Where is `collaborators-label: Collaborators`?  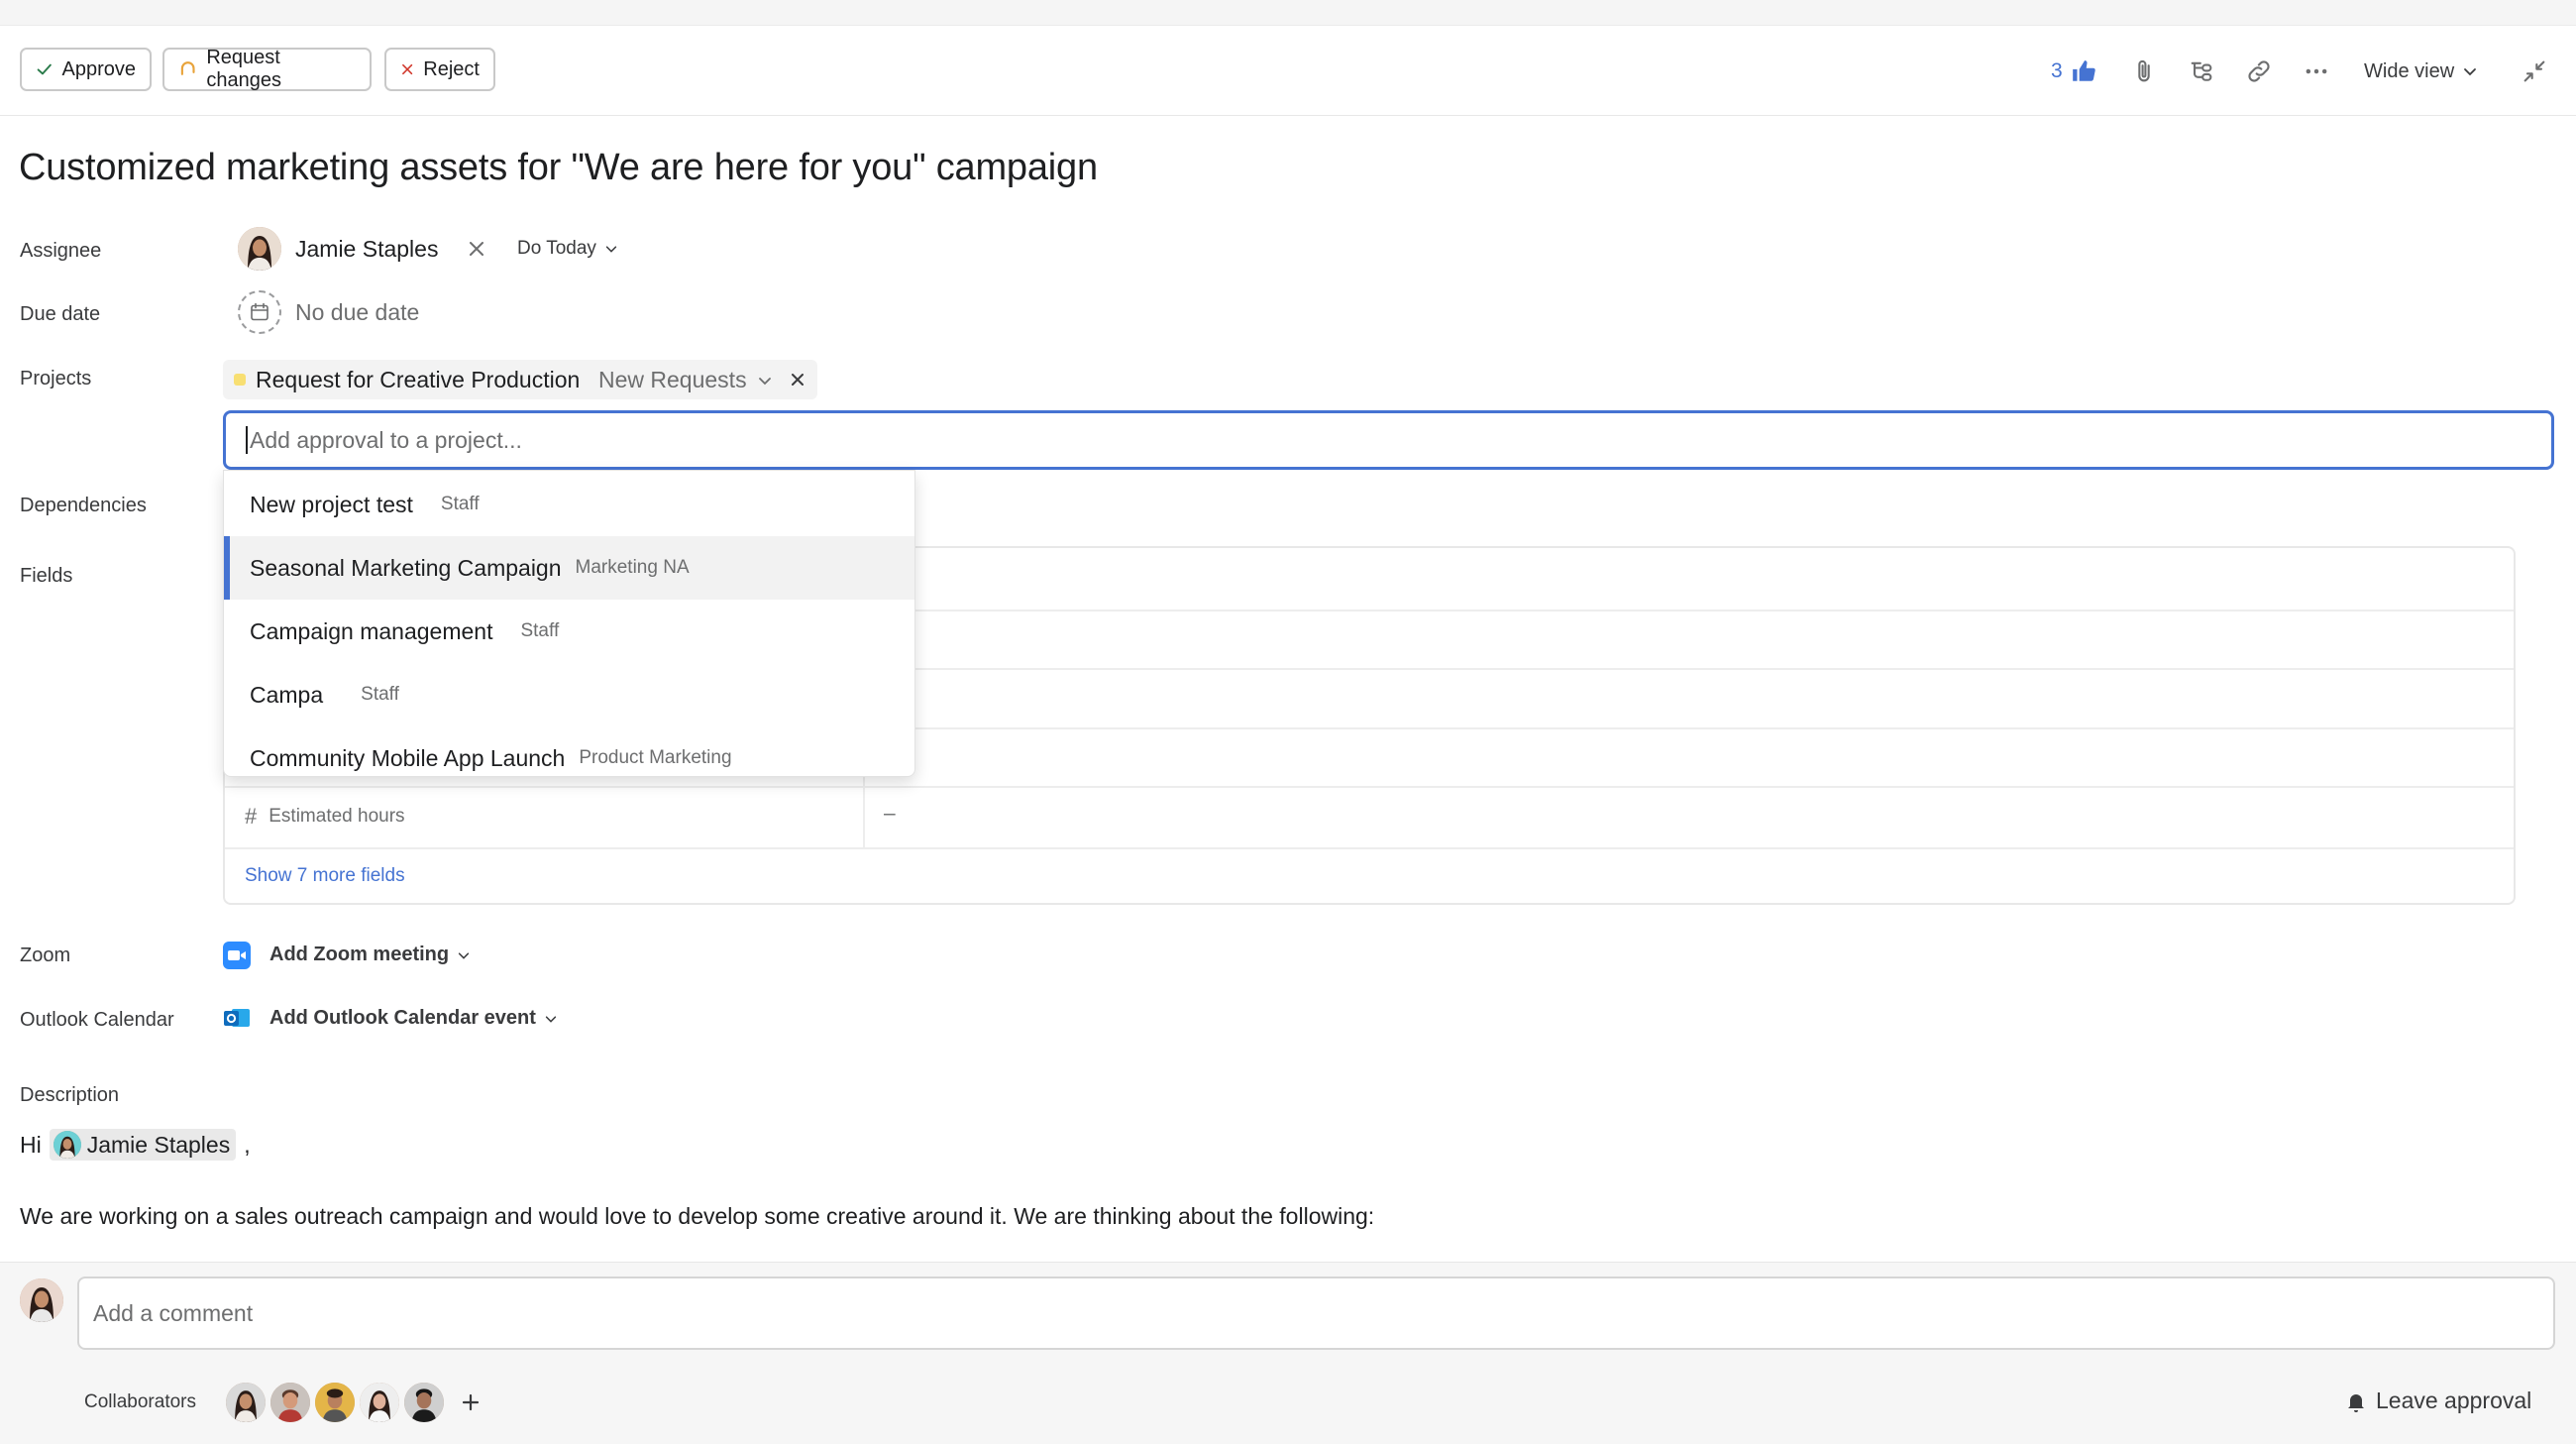 collaborators-label: Collaborators is located at coordinates (140, 1401).